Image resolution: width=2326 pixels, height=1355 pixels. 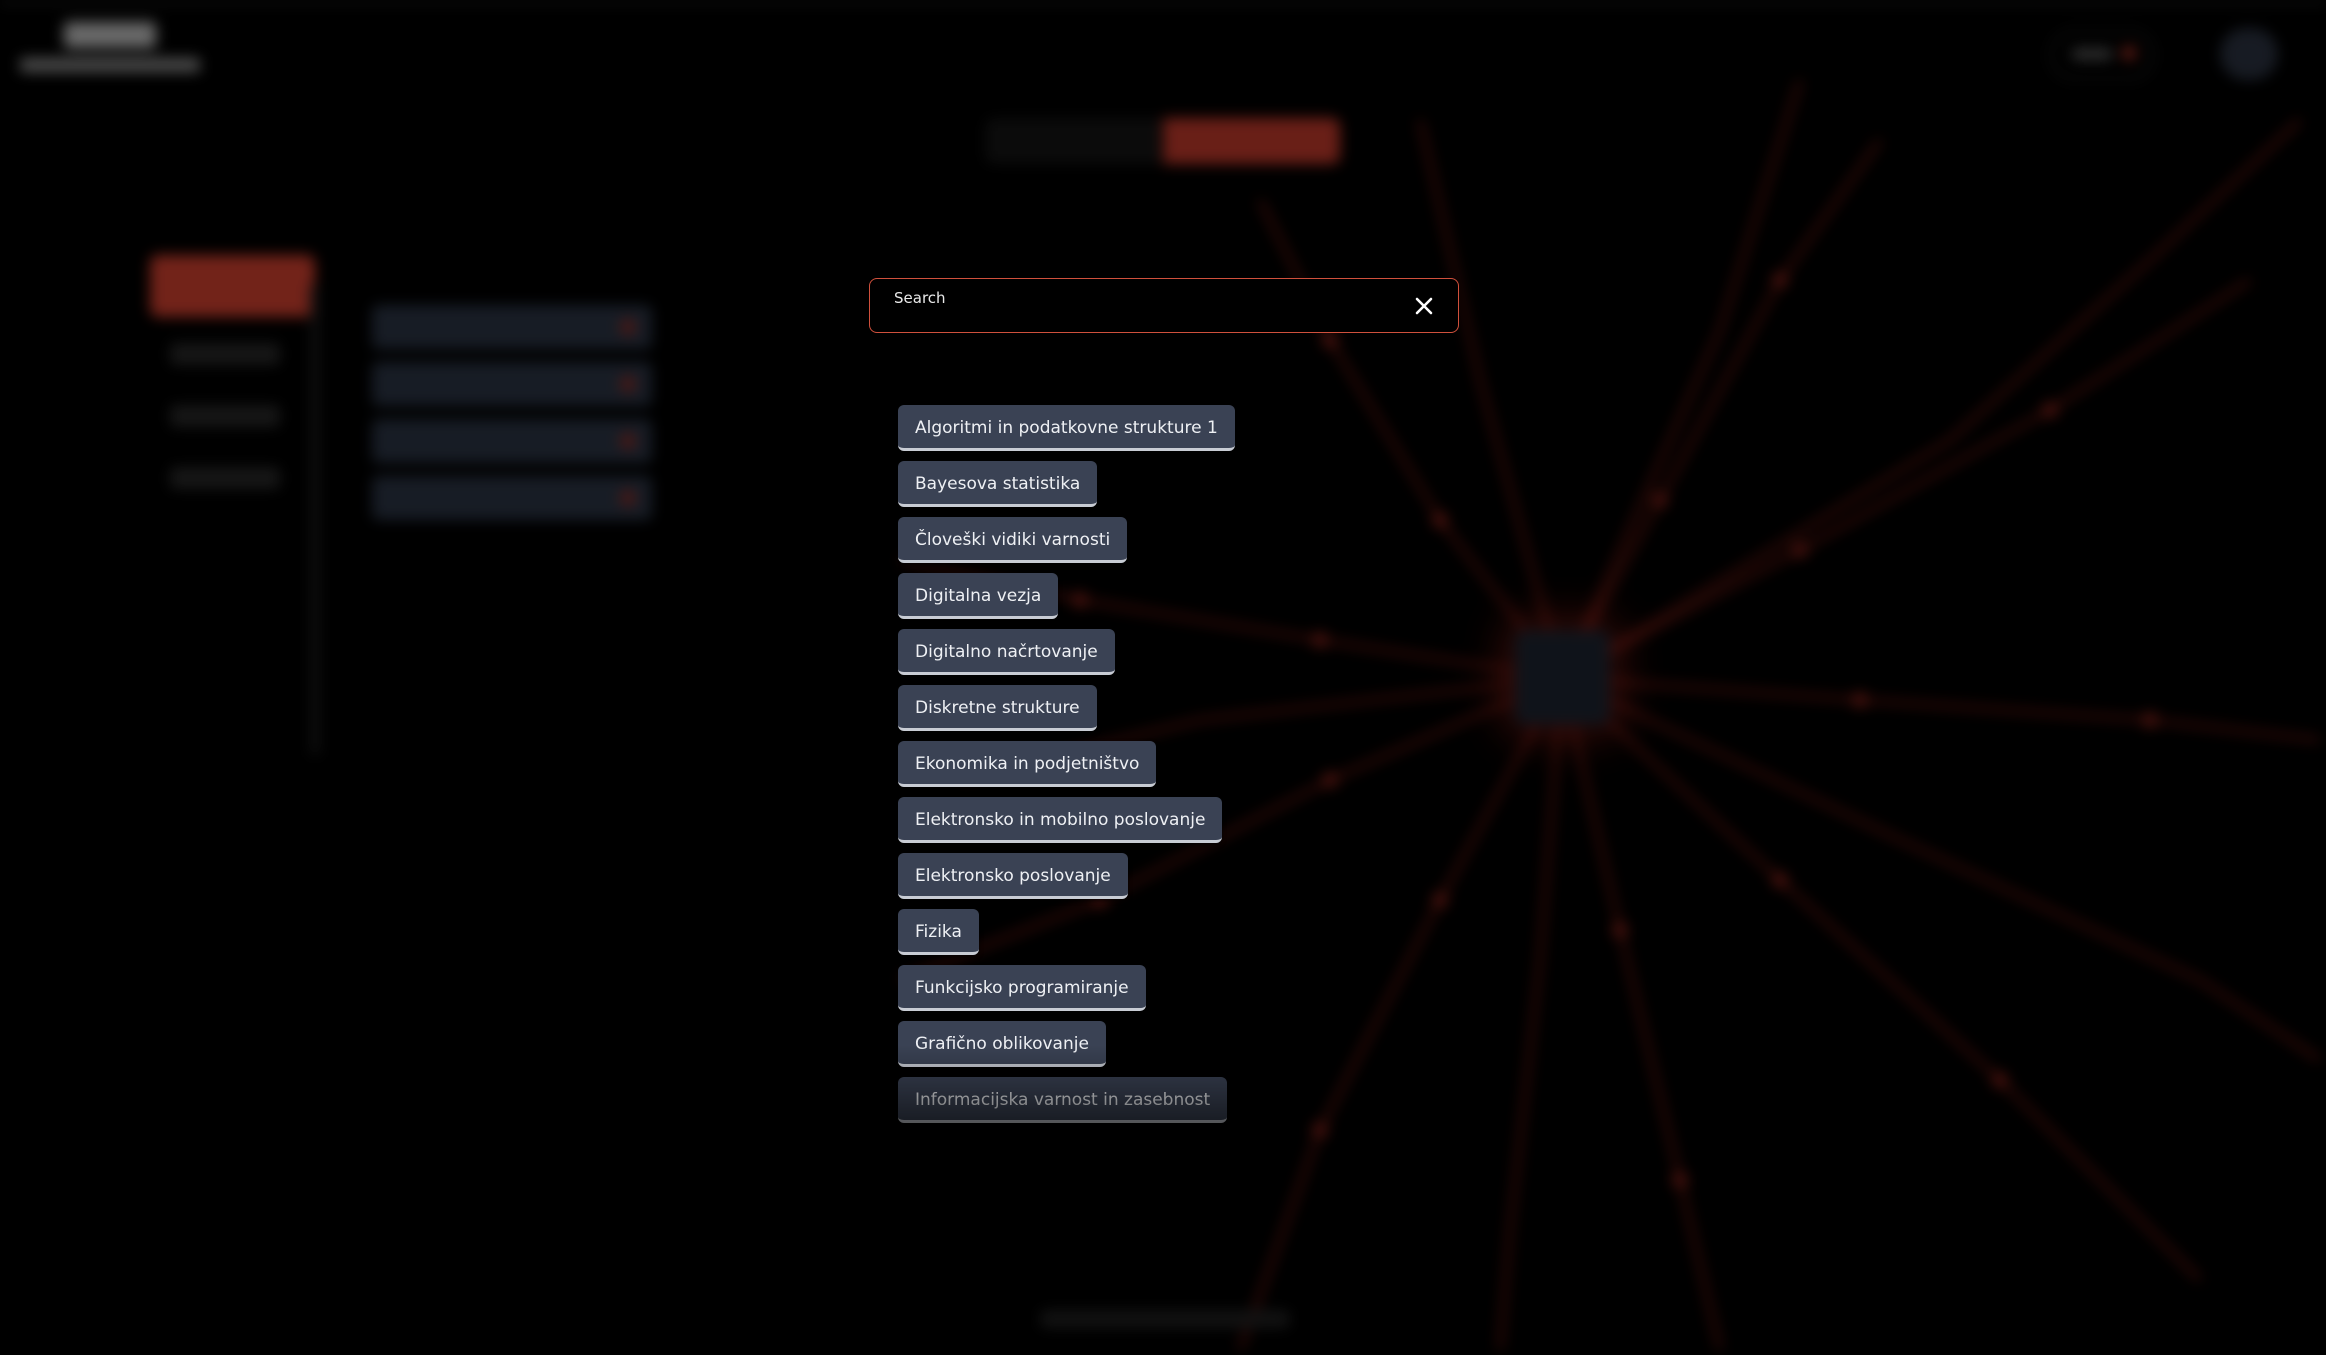 I want to click on logo-mark, so click(x=110, y=35).